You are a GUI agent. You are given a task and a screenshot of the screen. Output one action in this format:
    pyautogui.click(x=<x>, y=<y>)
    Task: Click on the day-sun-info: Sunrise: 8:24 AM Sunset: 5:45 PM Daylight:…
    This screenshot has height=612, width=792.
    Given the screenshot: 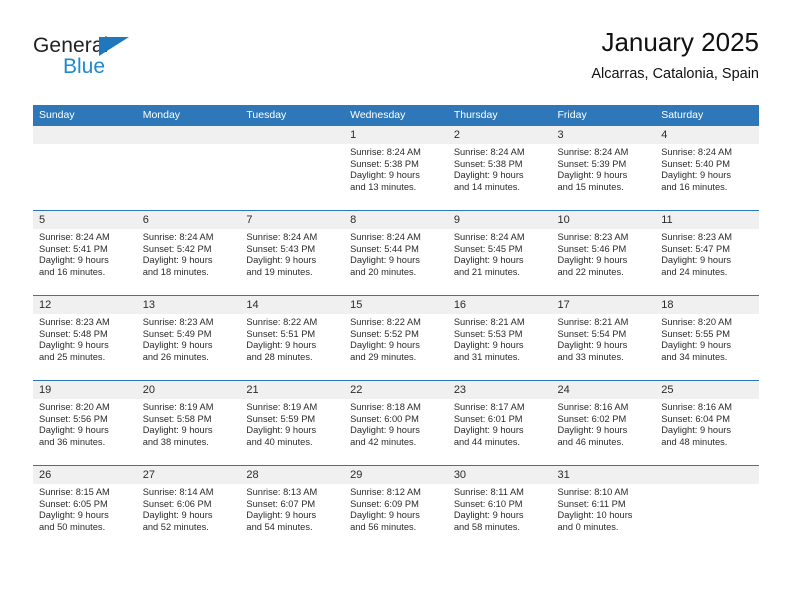 What is the action you would take?
    pyautogui.click(x=500, y=253)
    